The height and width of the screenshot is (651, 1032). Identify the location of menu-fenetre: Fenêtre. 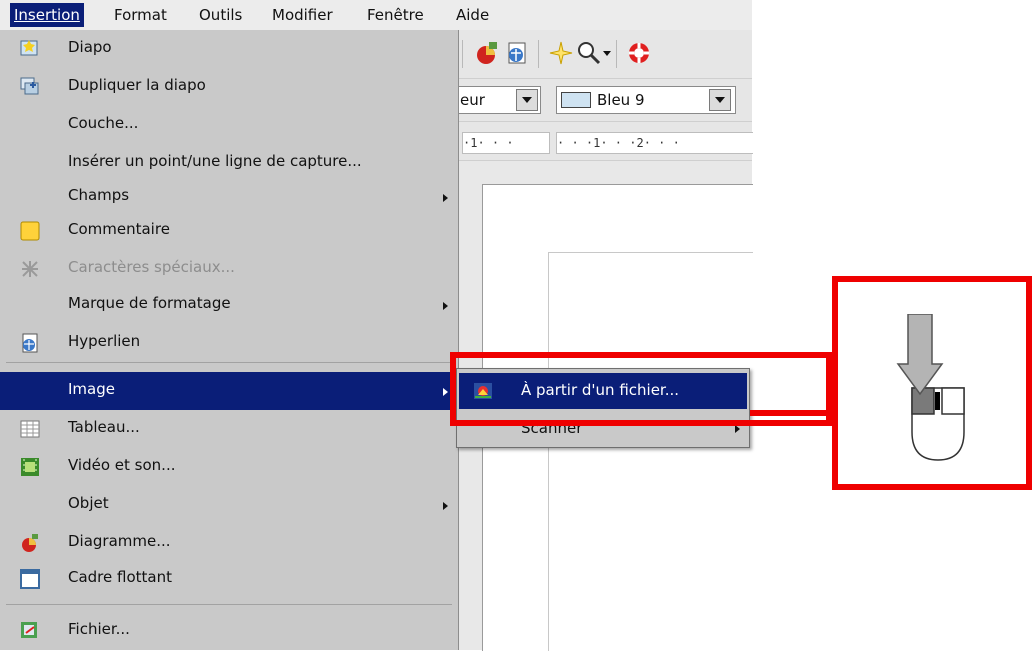
(395, 15).